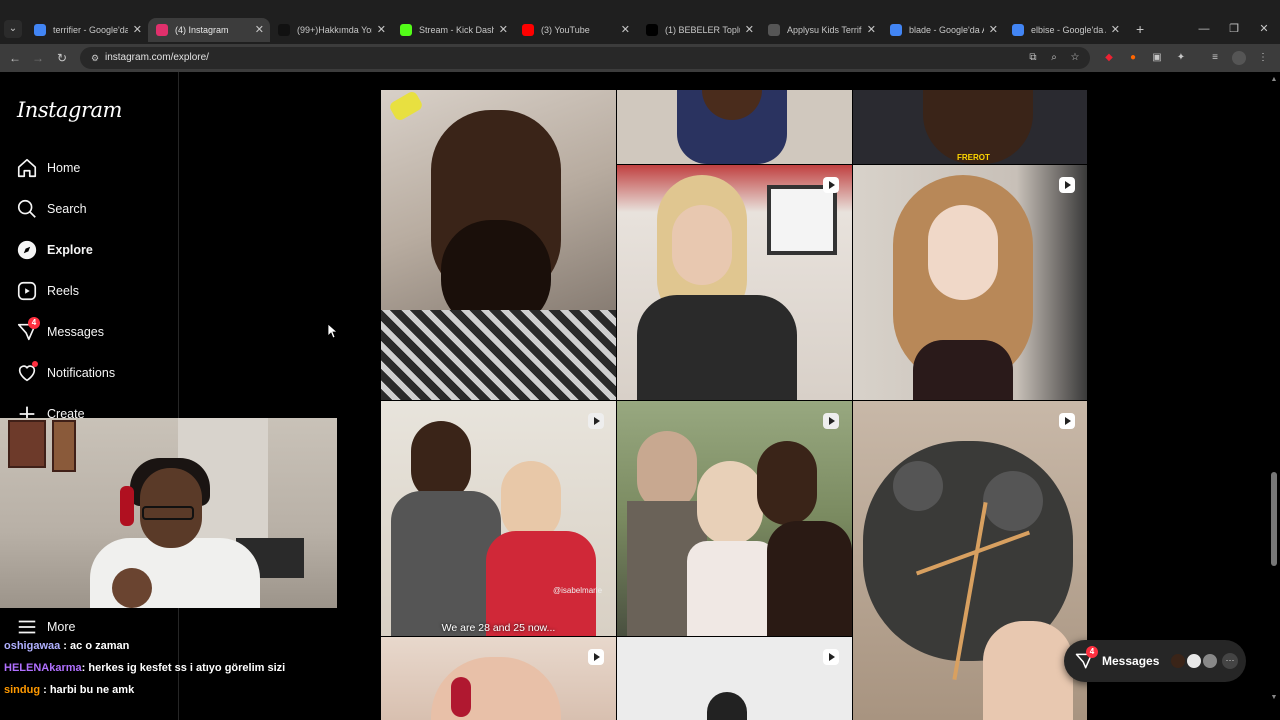 Image resolution: width=1280 pixels, height=720 pixels. What do you see at coordinates (15, 58) in the screenshot?
I see `back-button: ←` at bounding box center [15, 58].